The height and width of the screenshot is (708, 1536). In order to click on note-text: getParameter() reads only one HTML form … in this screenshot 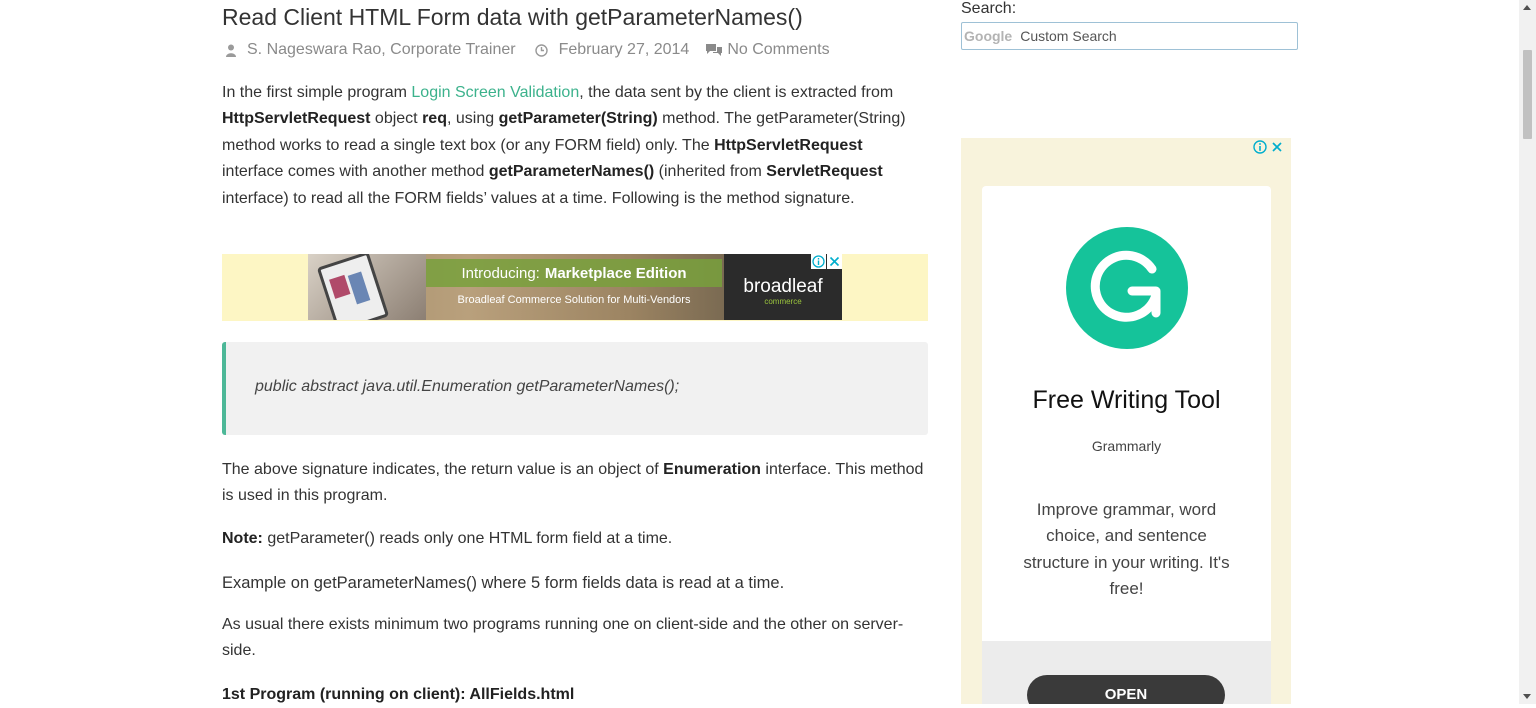, I will do `click(467, 538)`.